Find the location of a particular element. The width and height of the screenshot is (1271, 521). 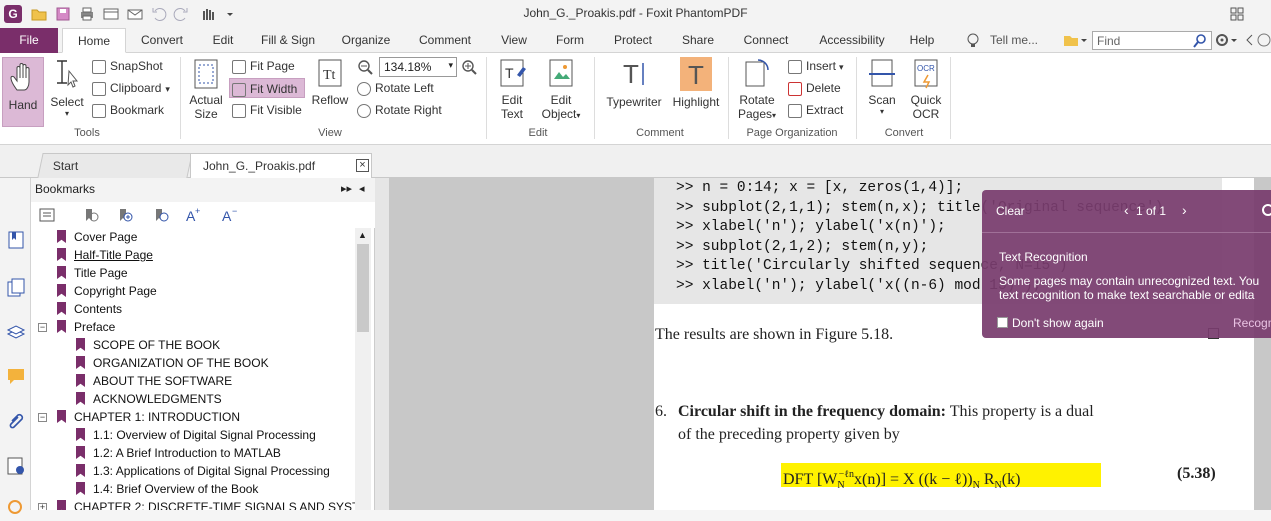

tab-share: Share is located at coordinates (698, 40).